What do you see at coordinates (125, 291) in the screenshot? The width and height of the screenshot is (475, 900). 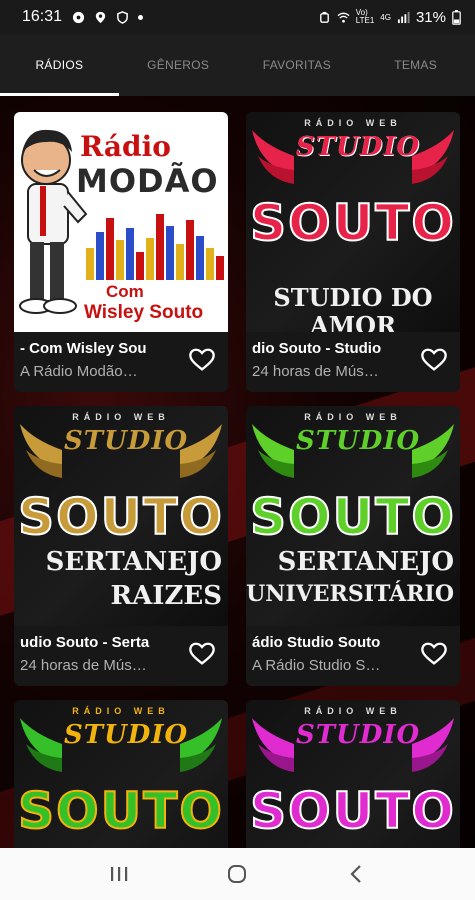 I see `artwork-com-text: Com` at bounding box center [125, 291].